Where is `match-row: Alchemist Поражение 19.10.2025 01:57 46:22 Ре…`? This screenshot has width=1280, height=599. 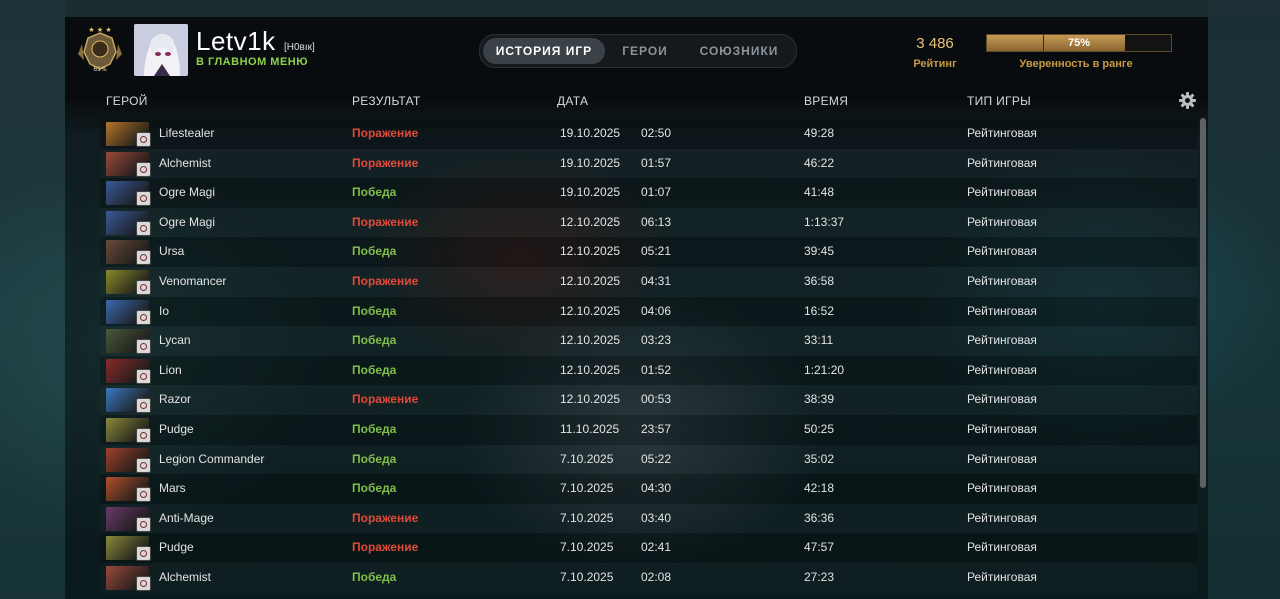 match-row: Alchemist Поражение 19.10.2025 01:57 46:22 Ре… is located at coordinates (648, 164).